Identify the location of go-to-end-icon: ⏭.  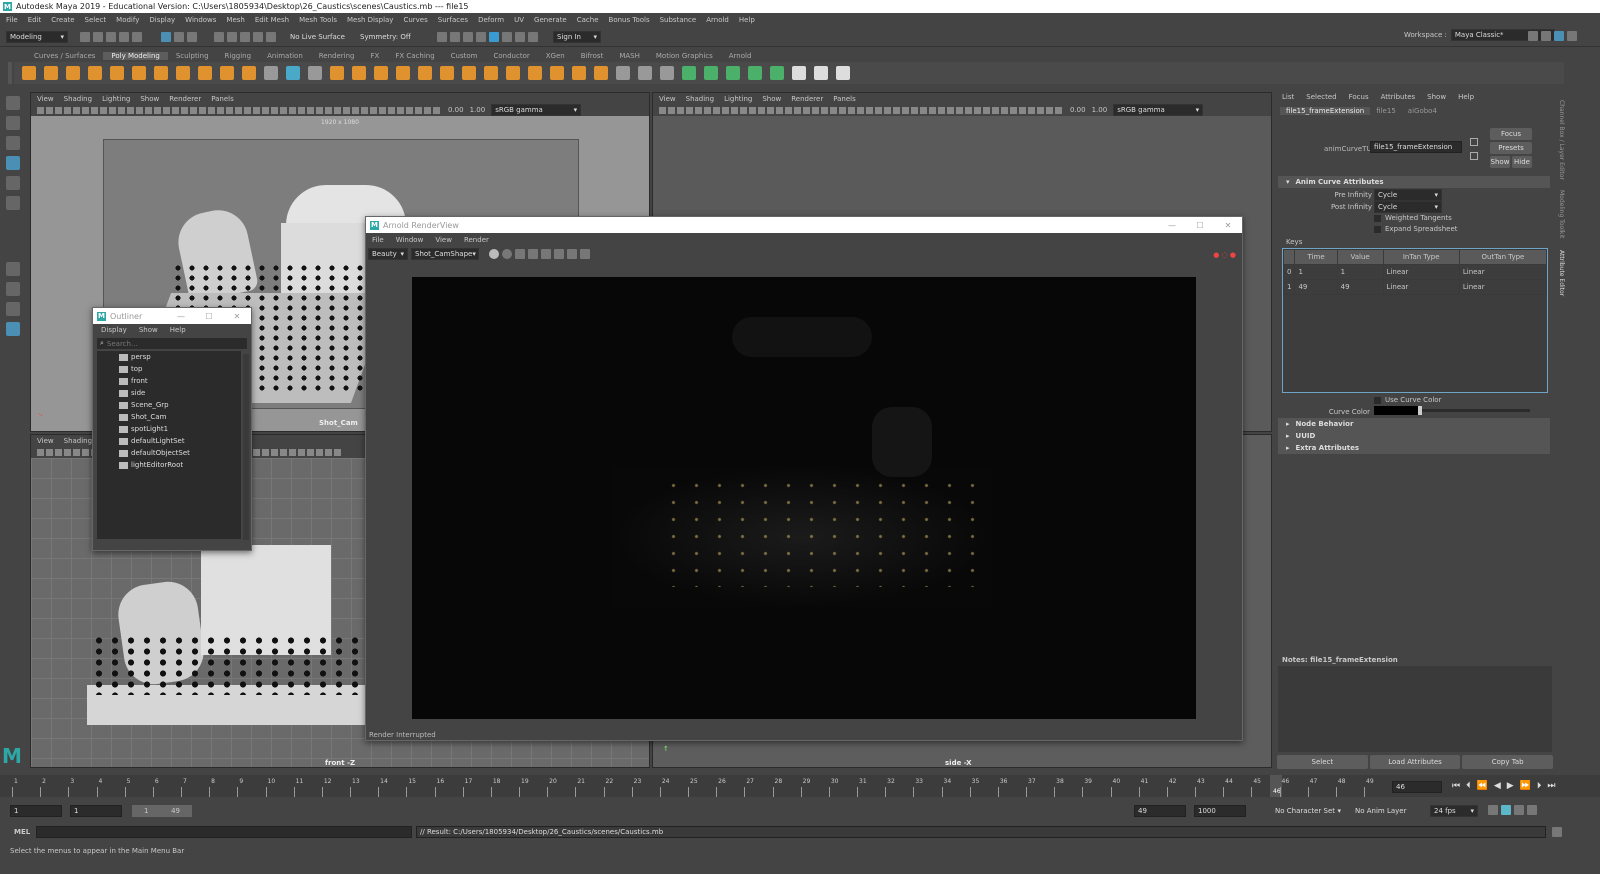
(1551, 786).